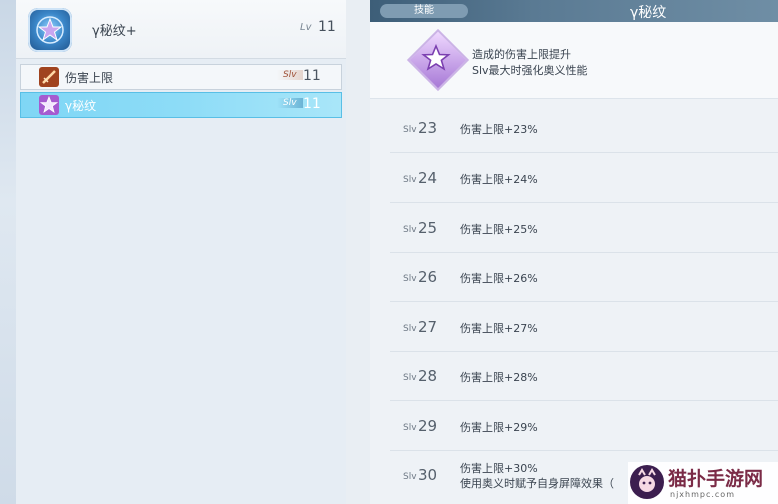  I want to click on level-effect: 伤害上限+30%, so click(499, 468).